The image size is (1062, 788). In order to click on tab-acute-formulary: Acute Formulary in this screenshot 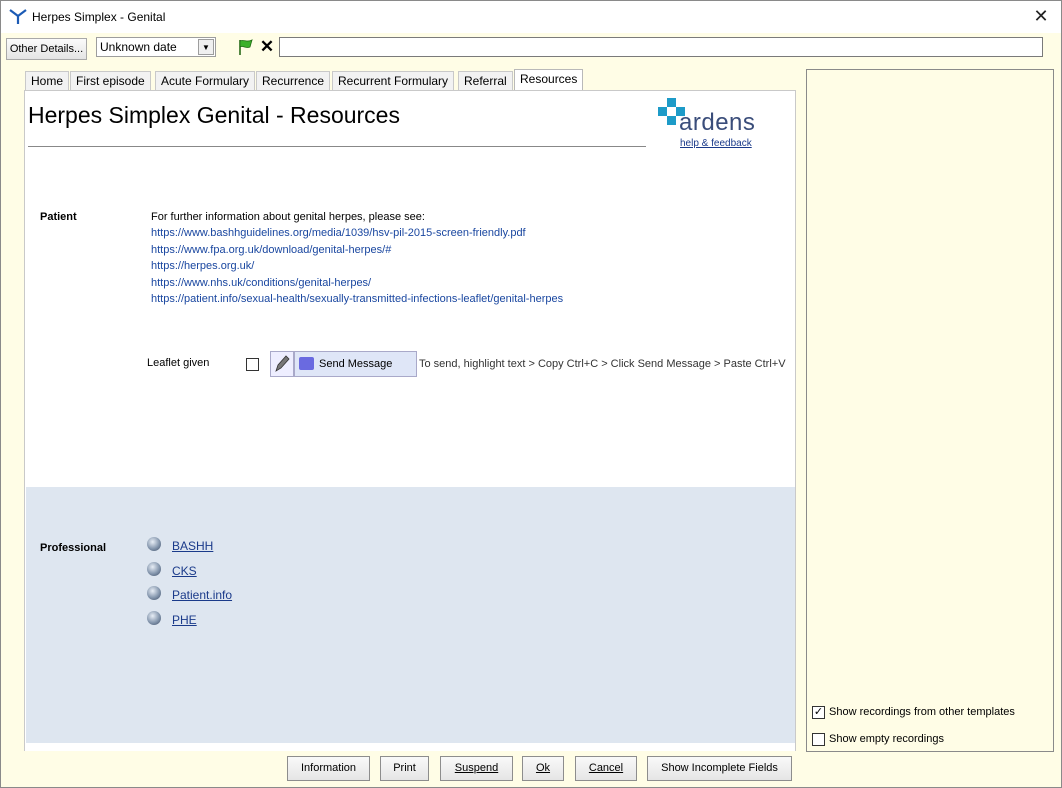, I will do `click(205, 81)`.